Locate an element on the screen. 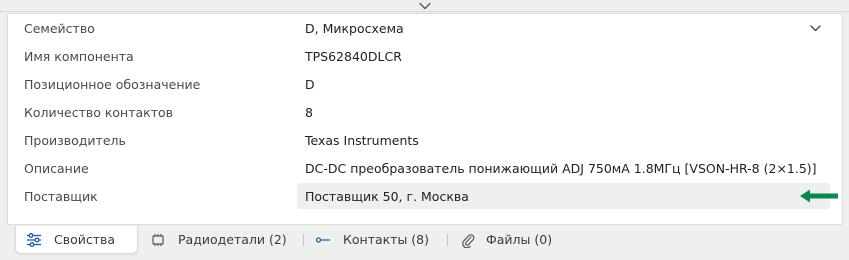  property-value: D, Микросхема is located at coordinates (354, 28).